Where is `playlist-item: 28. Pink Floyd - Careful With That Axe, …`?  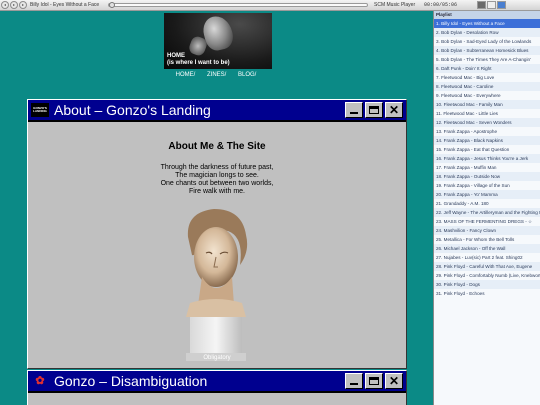 playlist-item: 28. Pink Floyd - Careful With That Axe, … is located at coordinates (487, 266).